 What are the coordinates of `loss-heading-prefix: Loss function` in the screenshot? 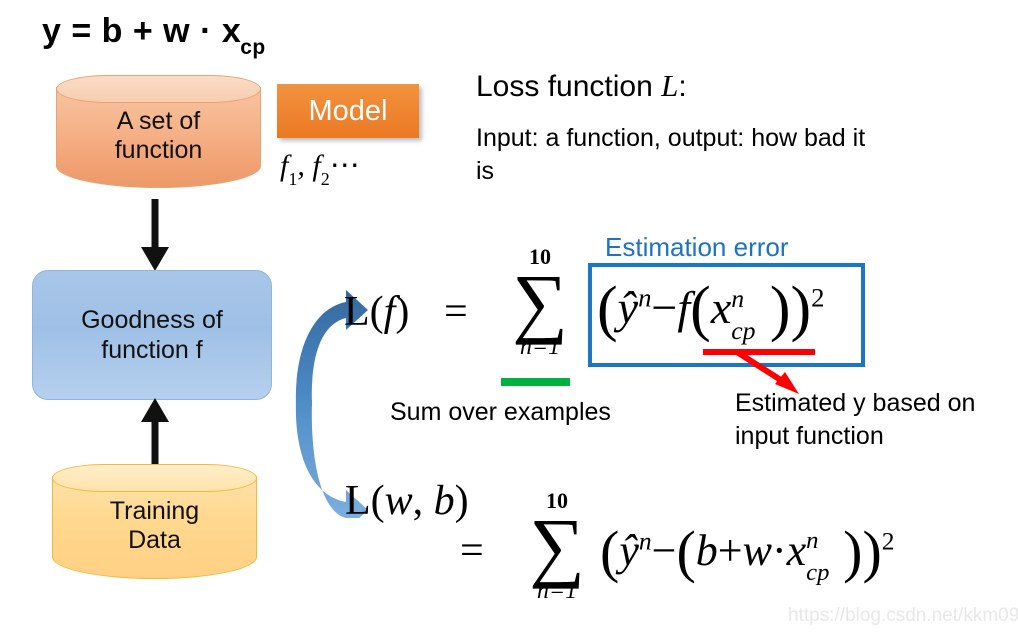 It's located at (569, 86).